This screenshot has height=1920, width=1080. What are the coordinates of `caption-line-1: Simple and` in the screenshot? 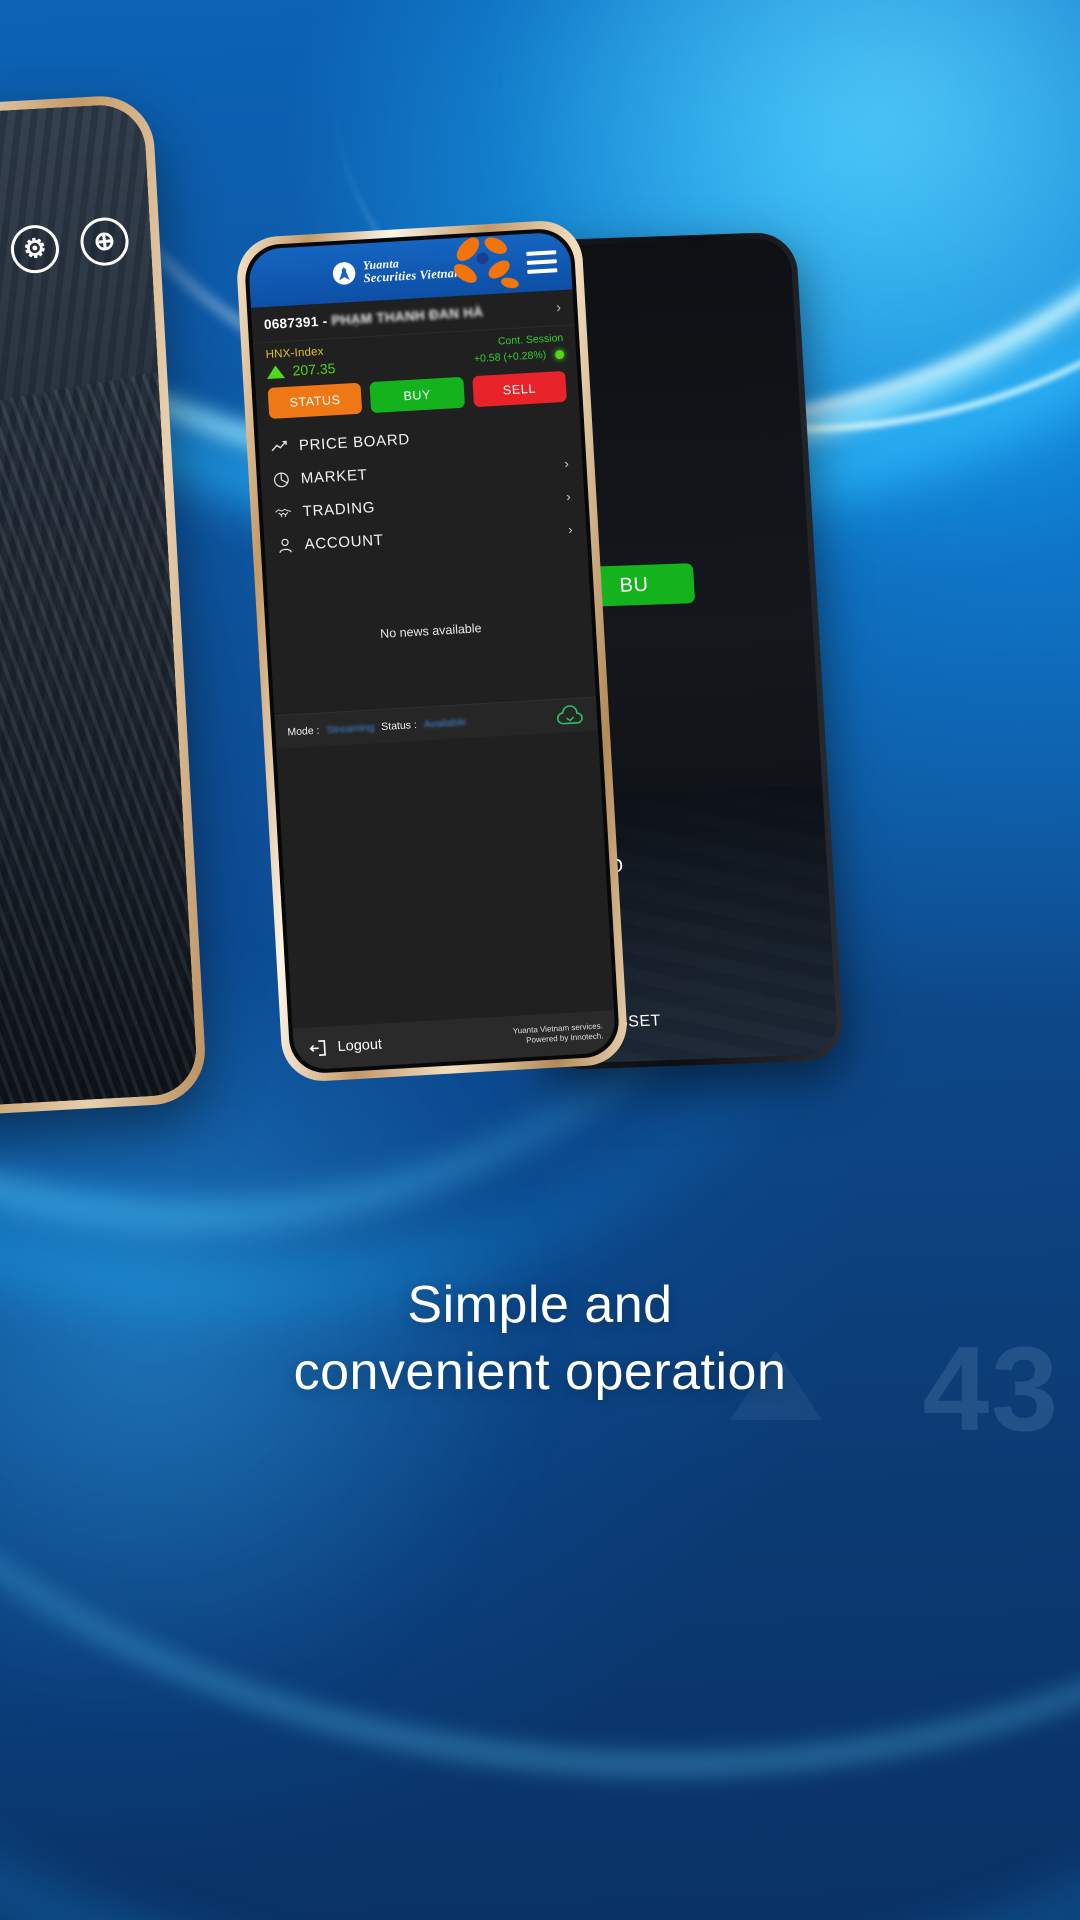 It's located at (540, 1305).